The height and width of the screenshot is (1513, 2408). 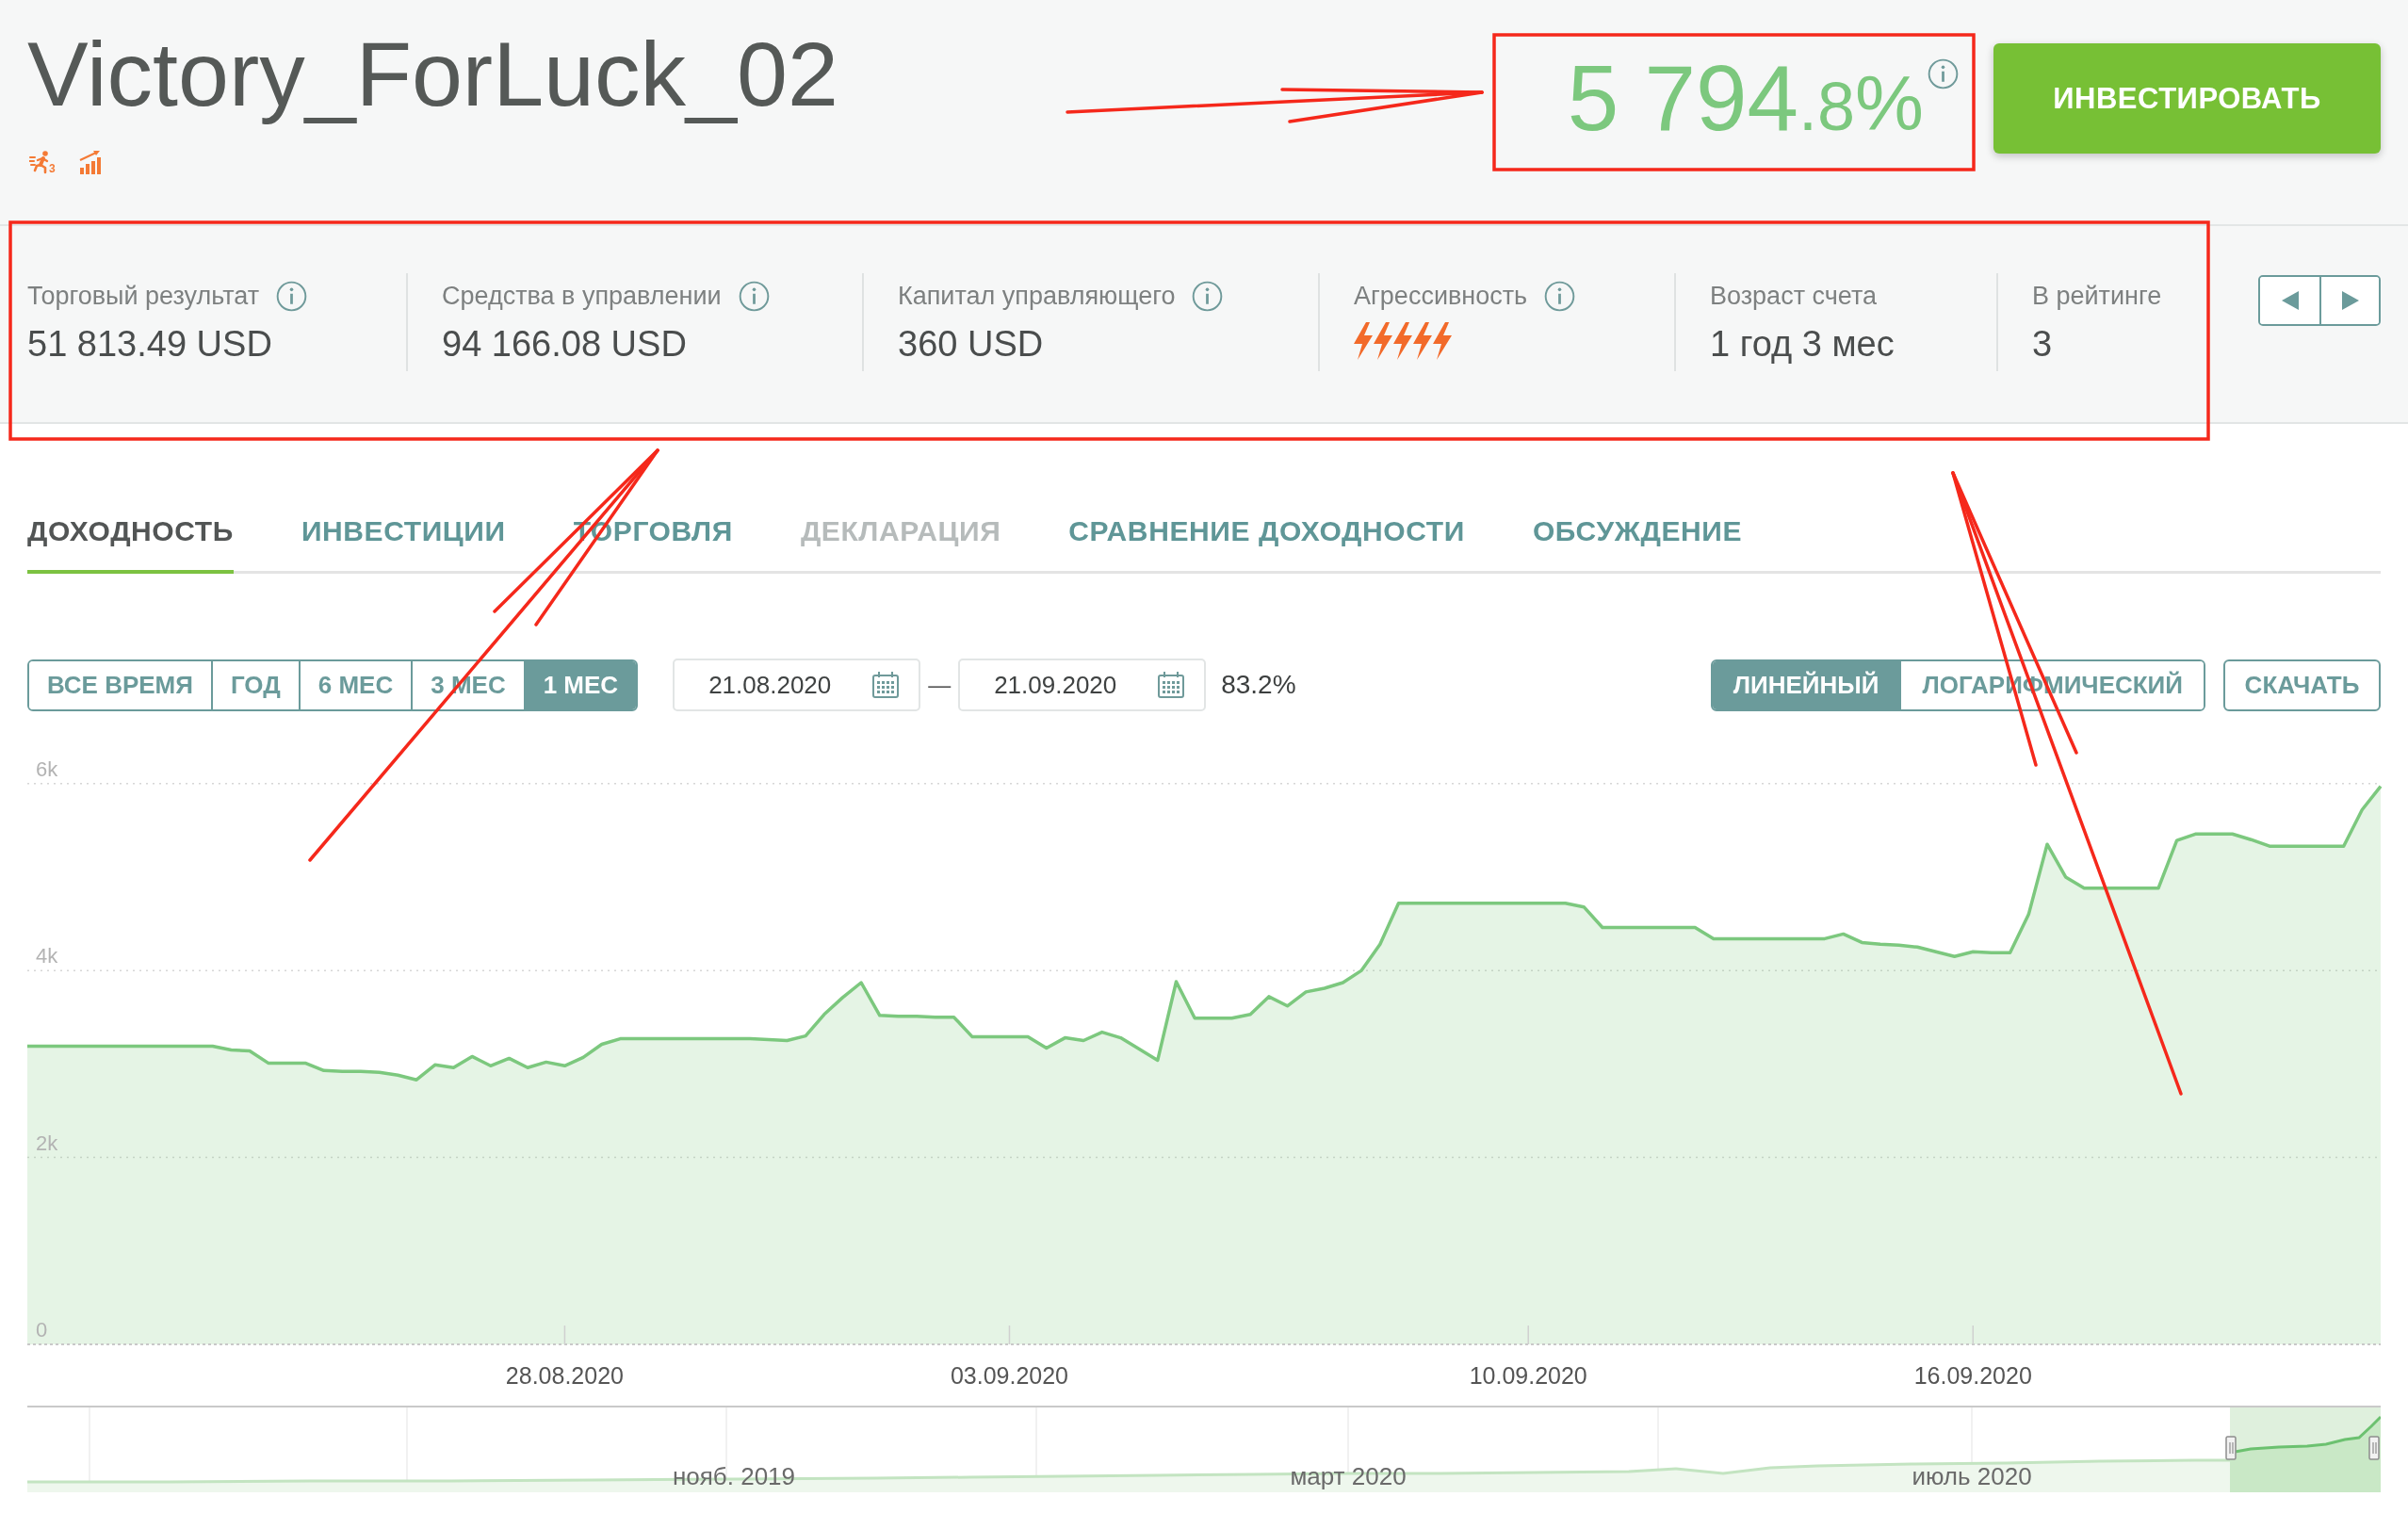 What do you see at coordinates (1973, 1376) in the screenshot?
I see `axis-label: 16.09.2020` at bounding box center [1973, 1376].